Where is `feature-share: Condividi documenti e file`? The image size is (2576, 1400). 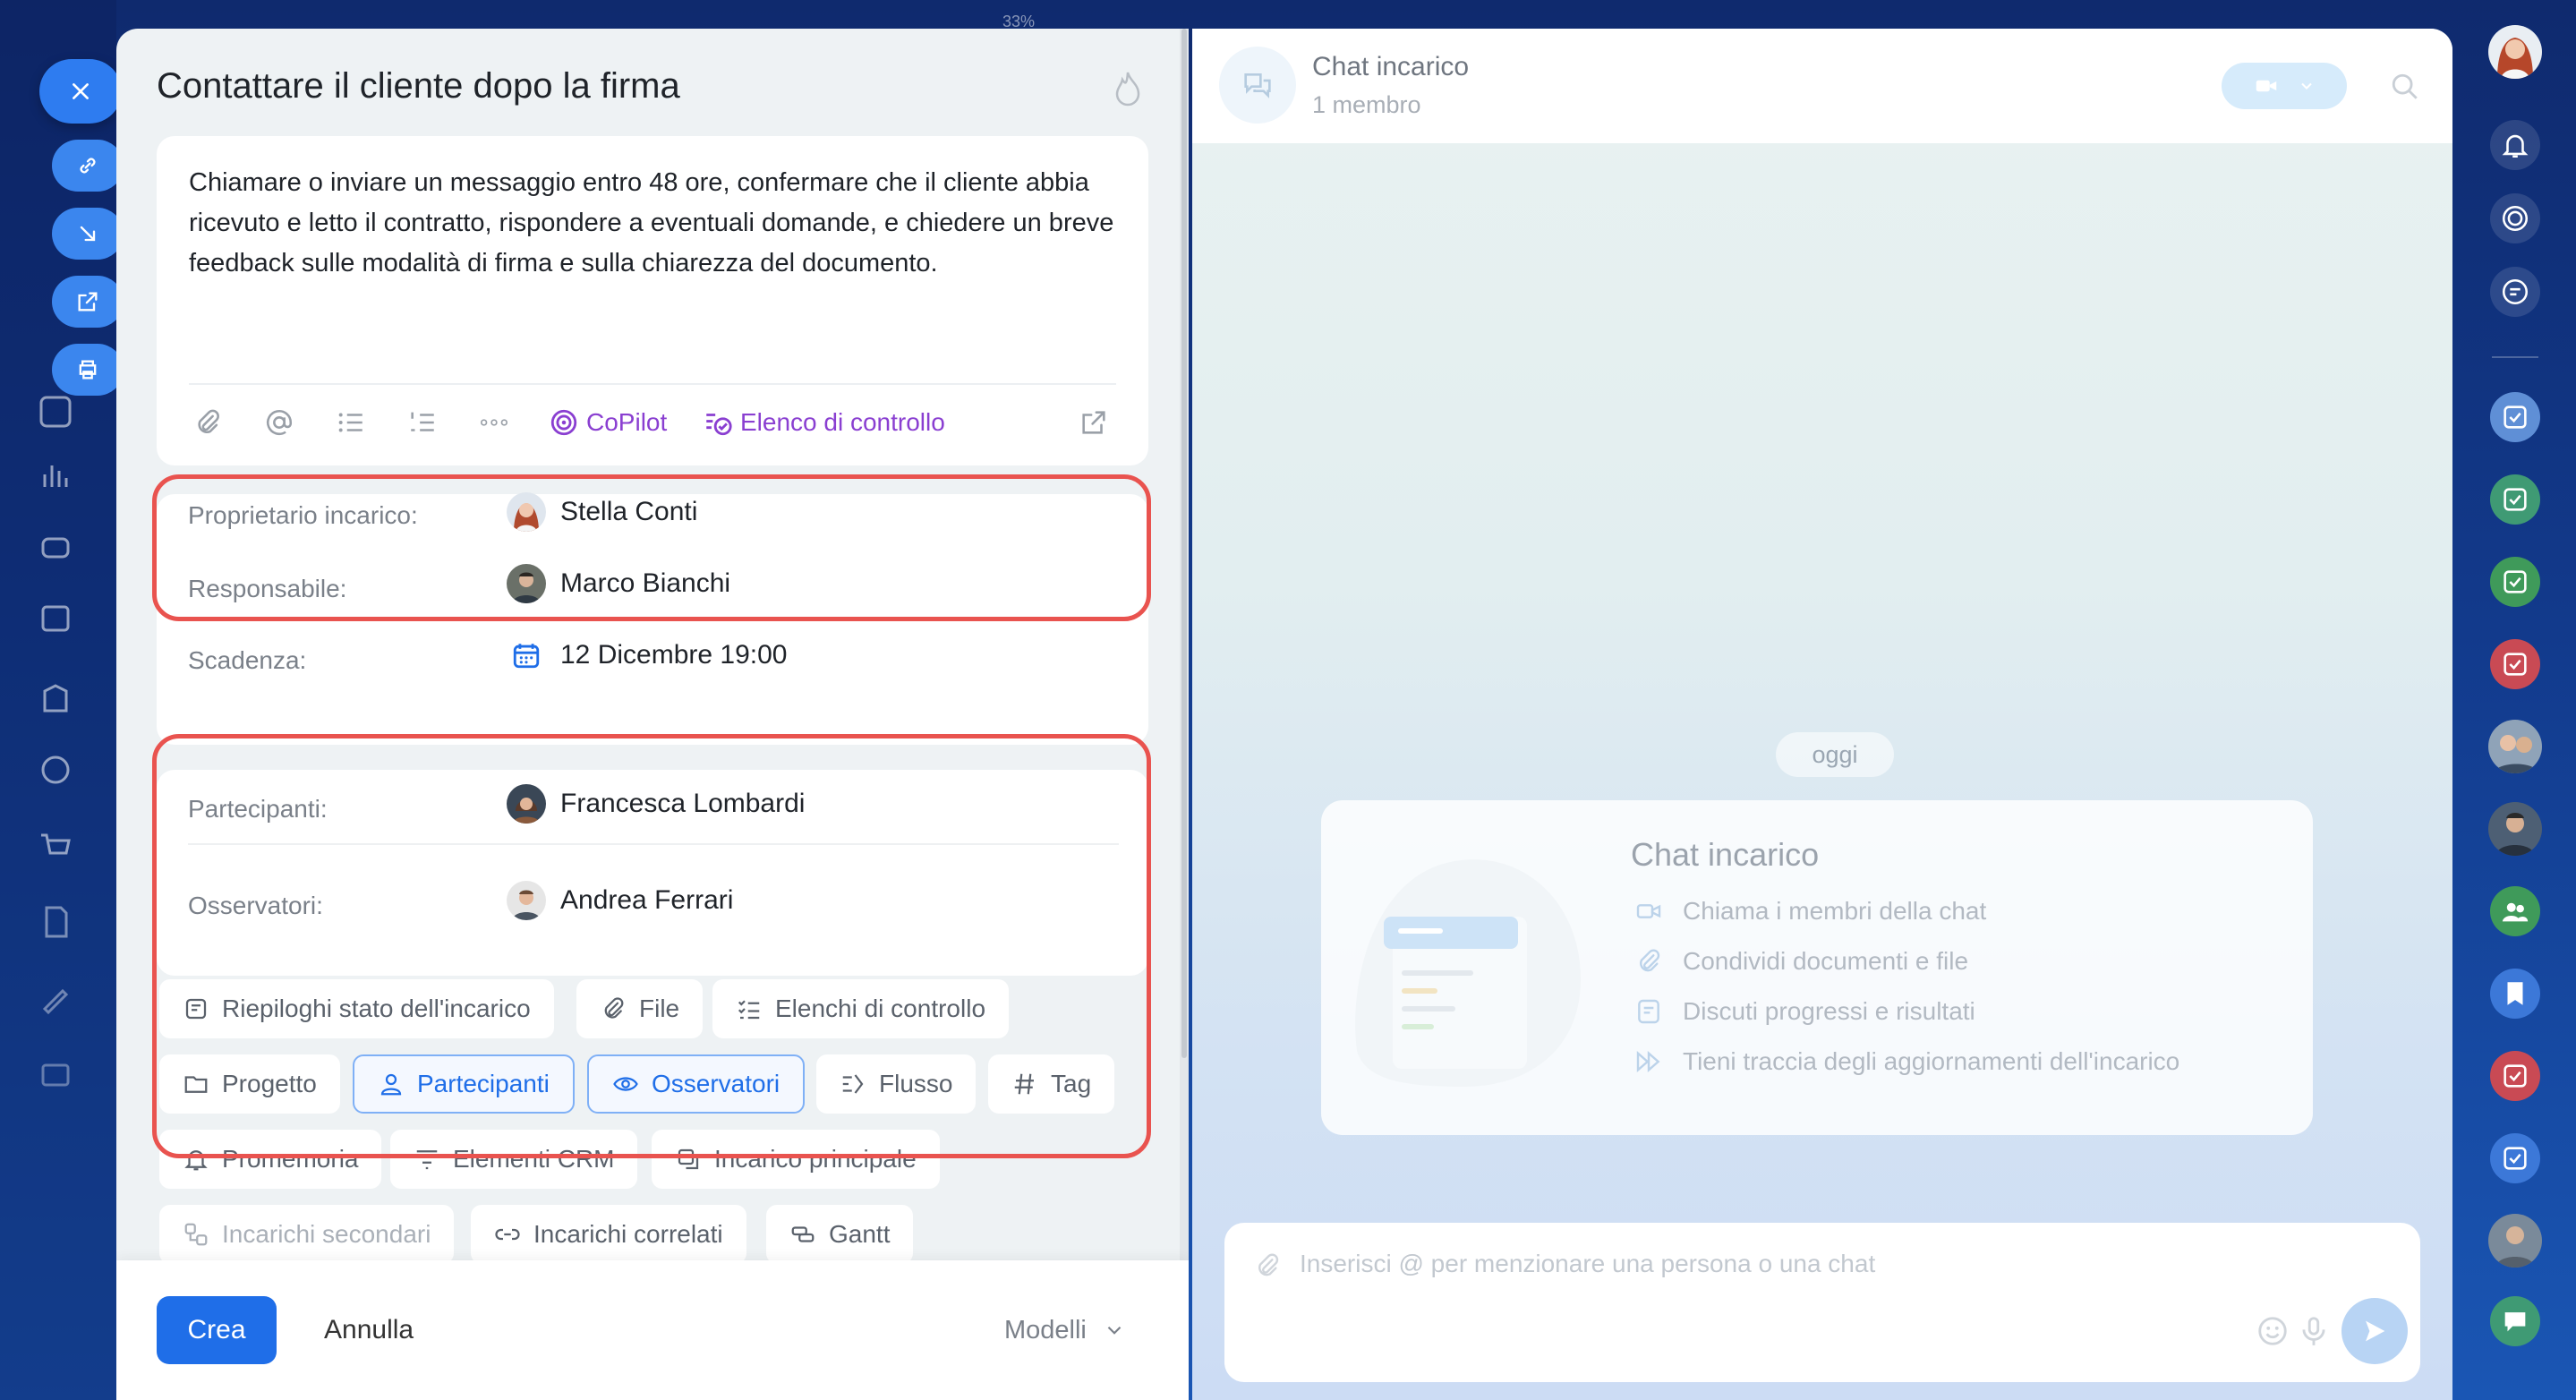
feature-share: Condividi documenti e file is located at coordinates (1801, 961).